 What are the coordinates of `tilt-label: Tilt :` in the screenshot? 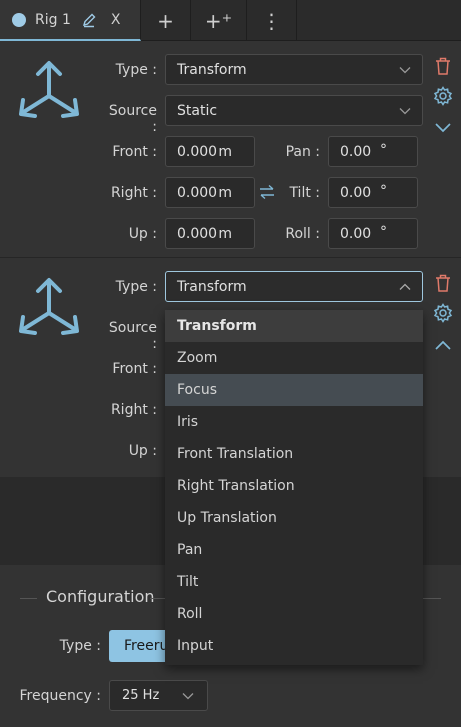 It's located at (304, 193).